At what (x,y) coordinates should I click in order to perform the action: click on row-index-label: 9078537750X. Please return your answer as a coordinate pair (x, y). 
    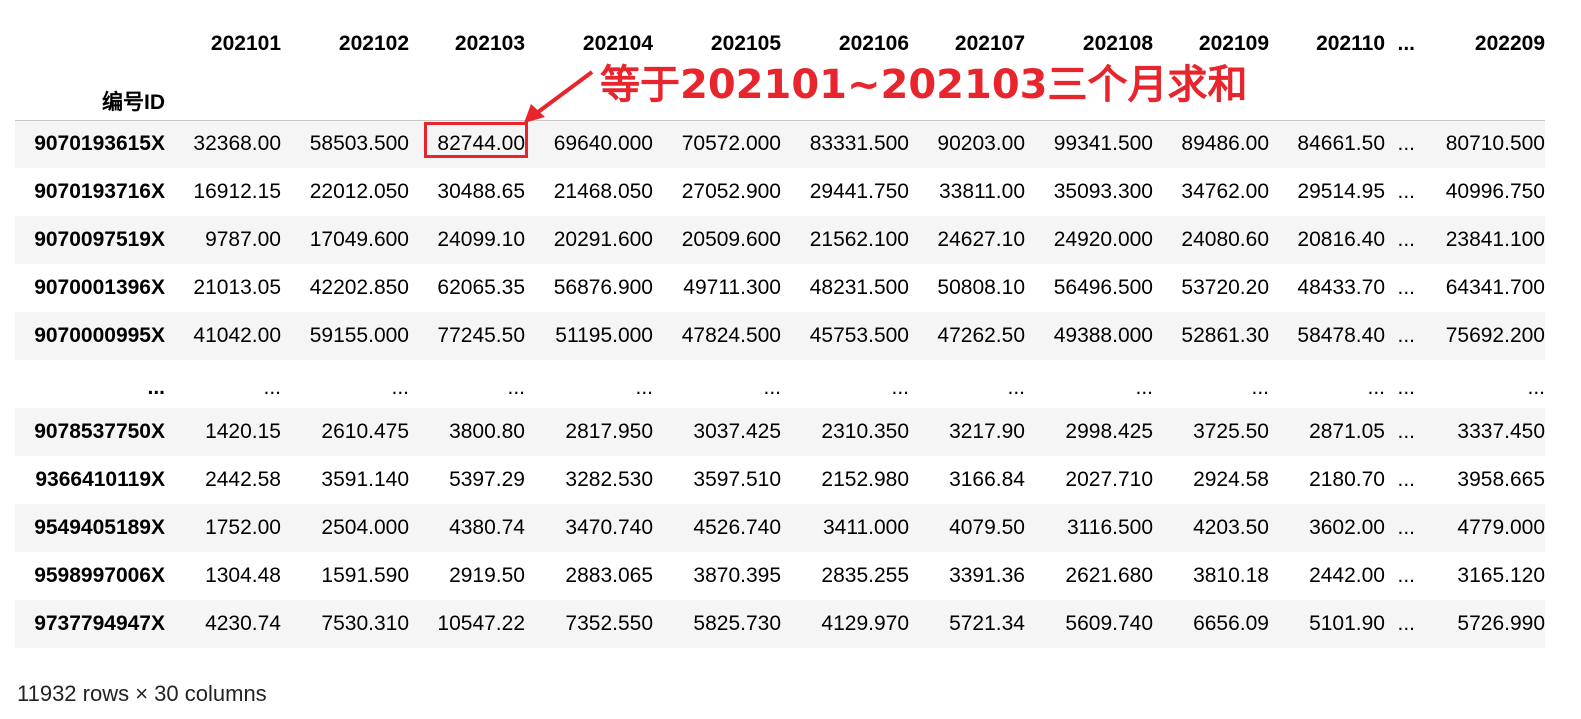
    Looking at the image, I should click on (99, 431).